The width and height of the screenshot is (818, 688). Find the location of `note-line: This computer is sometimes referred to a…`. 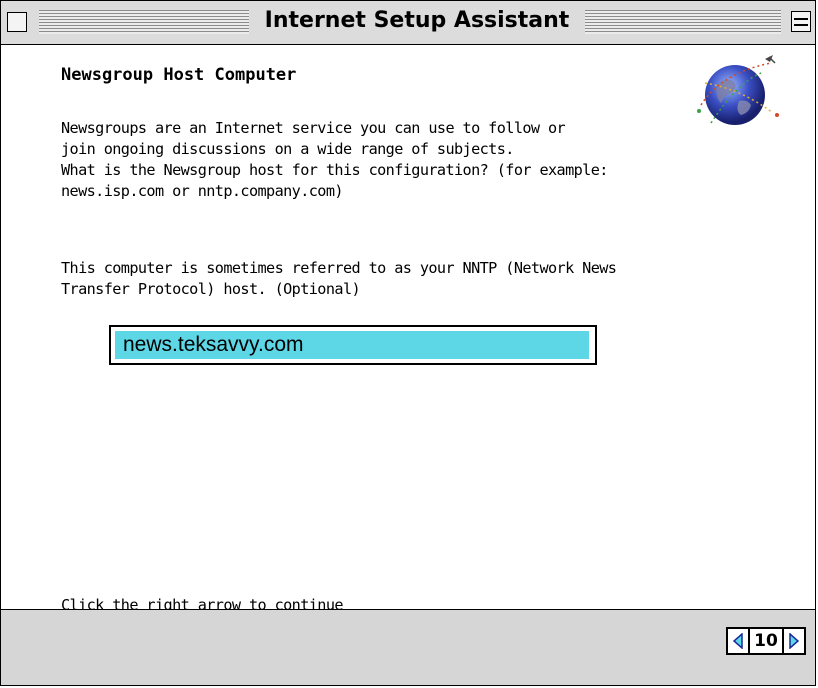

note-line: This computer is sometimes referred to a… is located at coordinates (339, 268).